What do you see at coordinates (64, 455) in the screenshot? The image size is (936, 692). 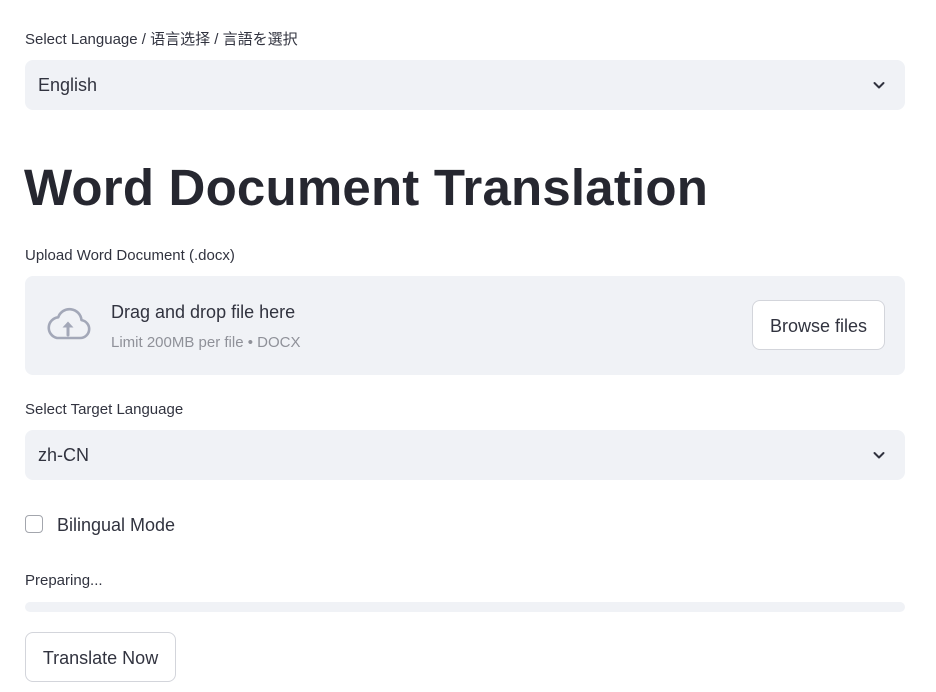 I see `target-language-selected-value: zh-CN` at bounding box center [64, 455].